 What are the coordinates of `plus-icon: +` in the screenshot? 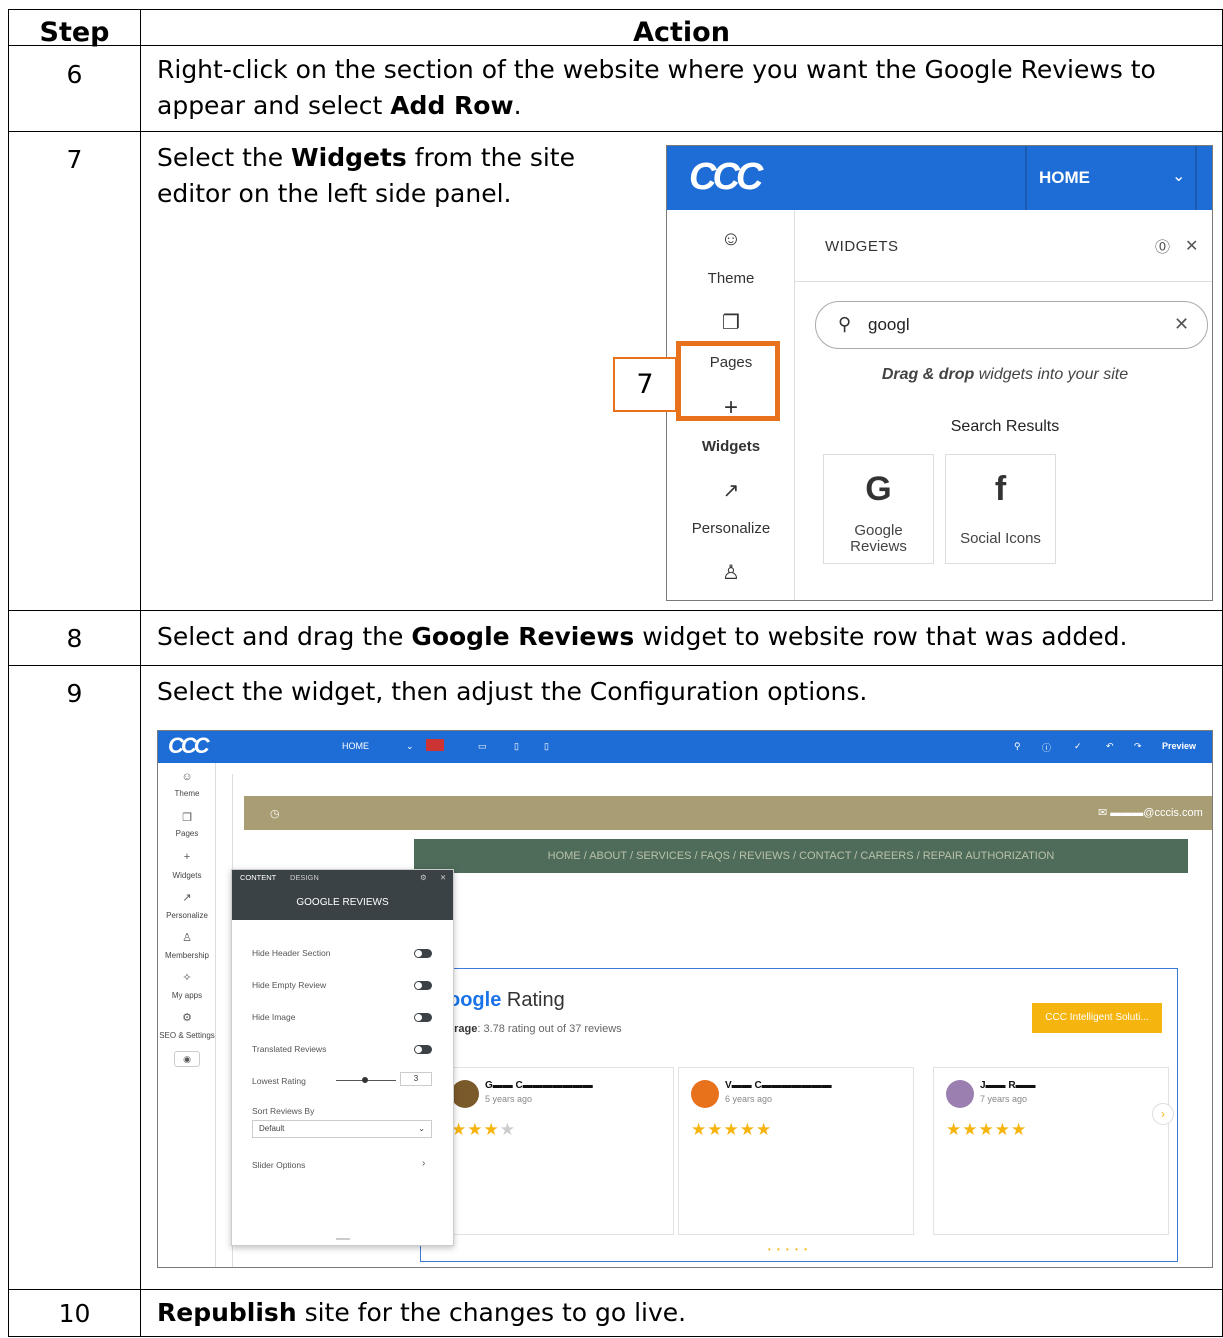 It's located at (187, 857).